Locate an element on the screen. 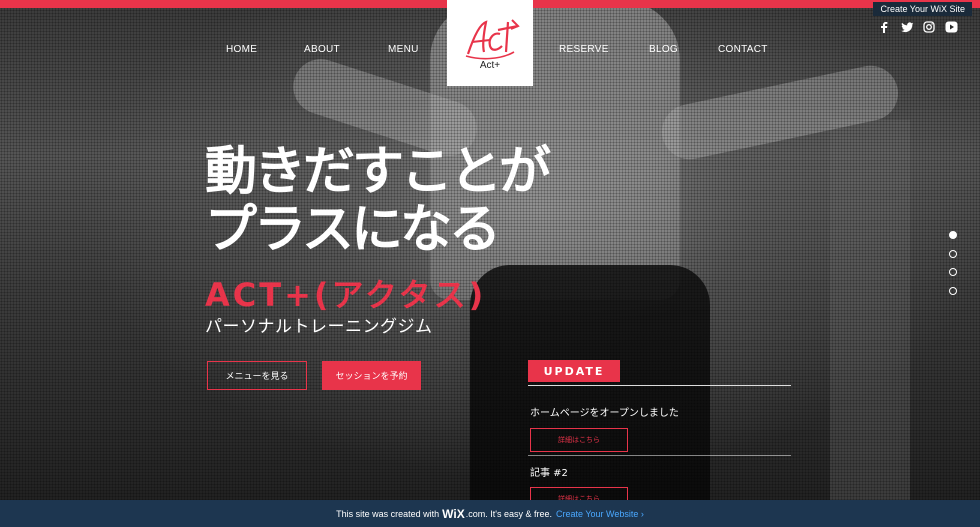 The width and height of the screenshot is (980, 527). view-menu-button: メニューを見る is located at coordinates (257, 375).